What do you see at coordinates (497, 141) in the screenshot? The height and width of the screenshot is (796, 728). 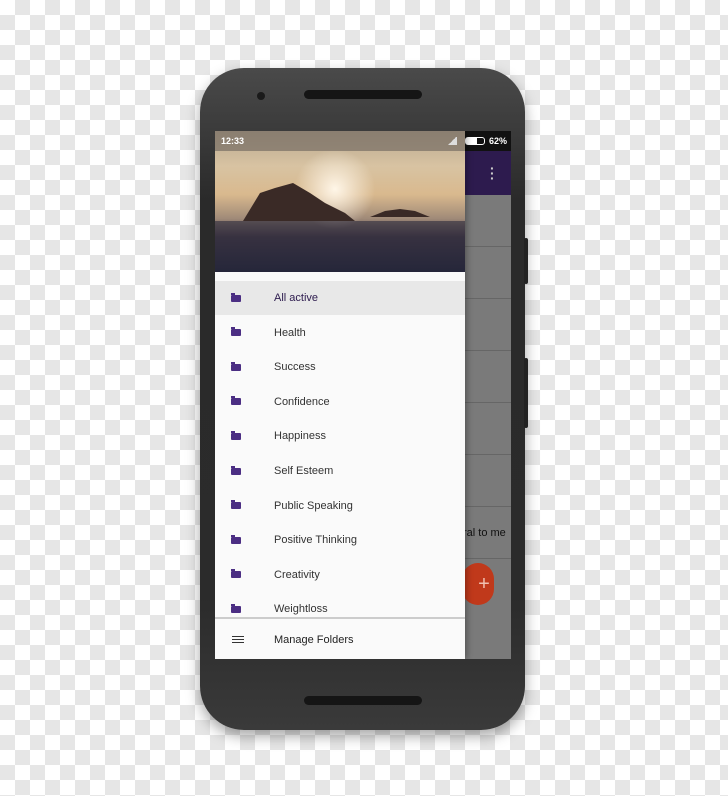 I see `battery-percent: 62%` at bounding box center [497, 141].